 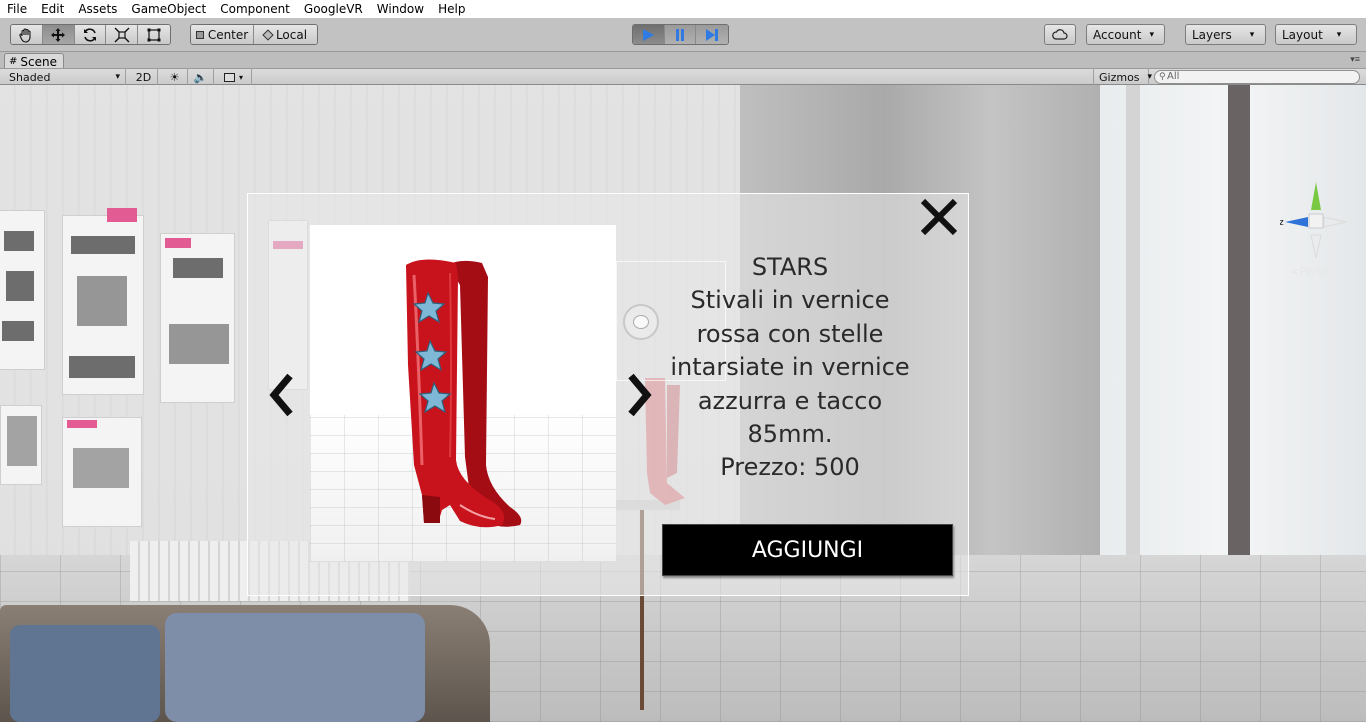 I want to click on persp-text: Persp, so click(x=1314, y=271).